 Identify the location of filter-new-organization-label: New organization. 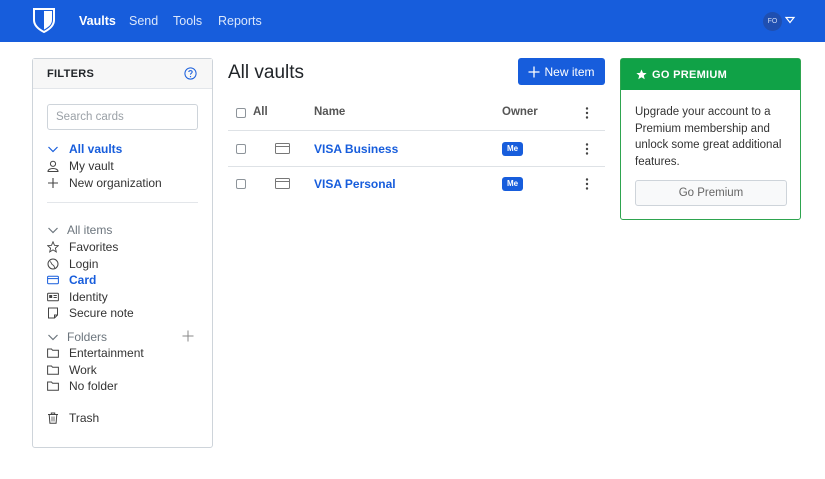
(115, 183).